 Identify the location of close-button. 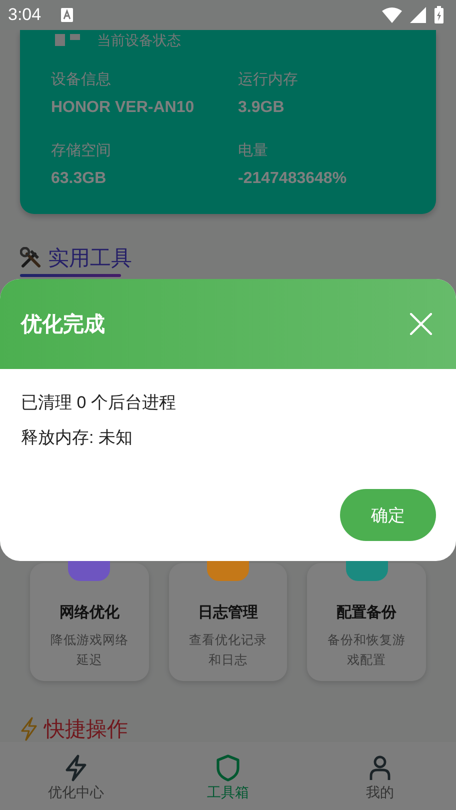
(421, 324).